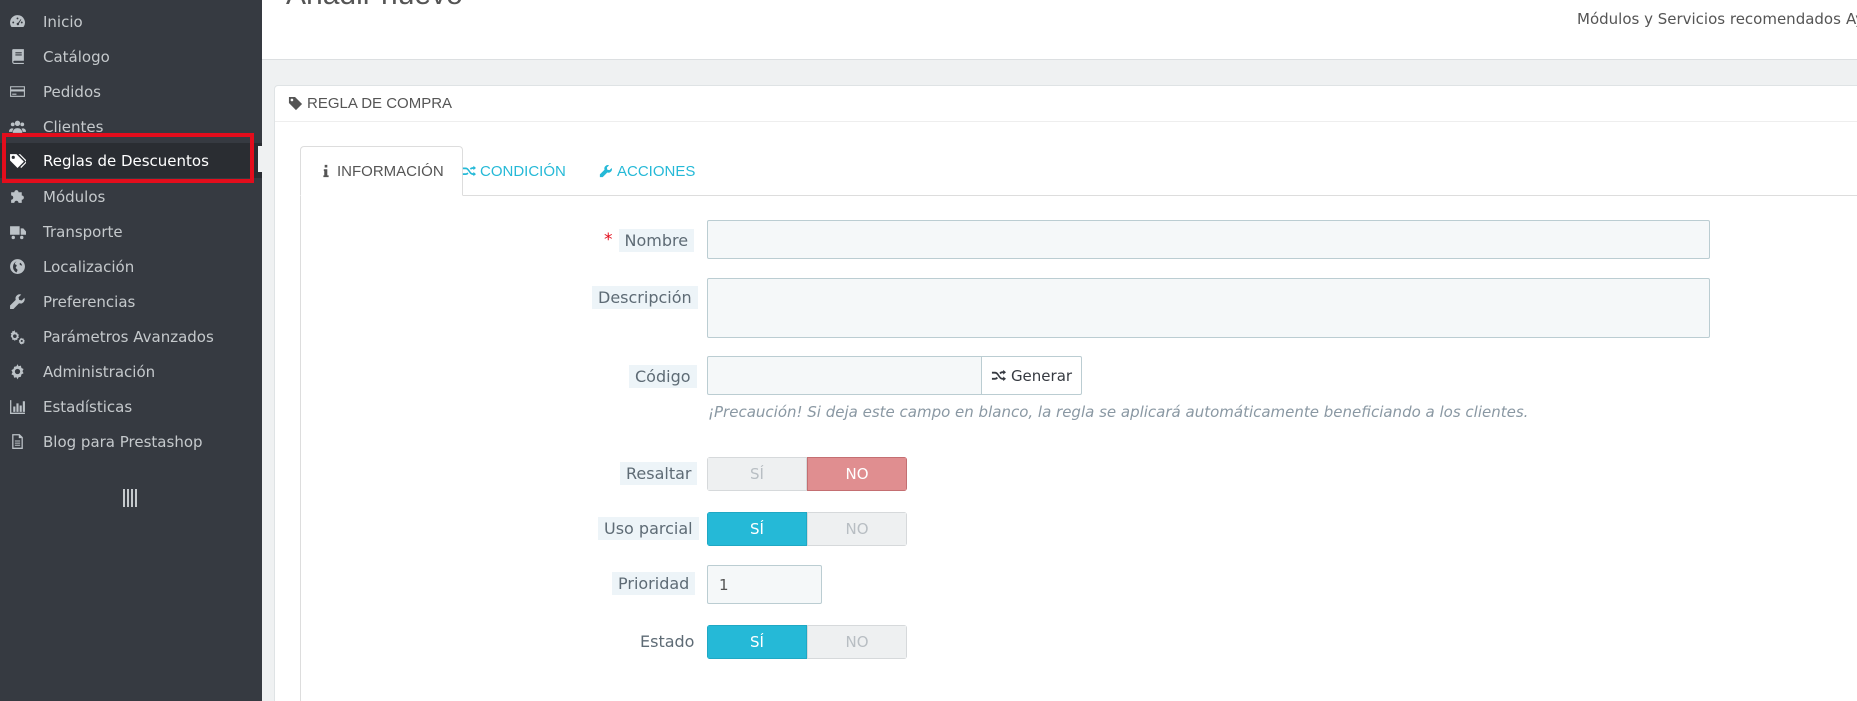  I want to click on sidebar-item-parametros-avanzados: Parámetros Avanzados, so click(131, 336).